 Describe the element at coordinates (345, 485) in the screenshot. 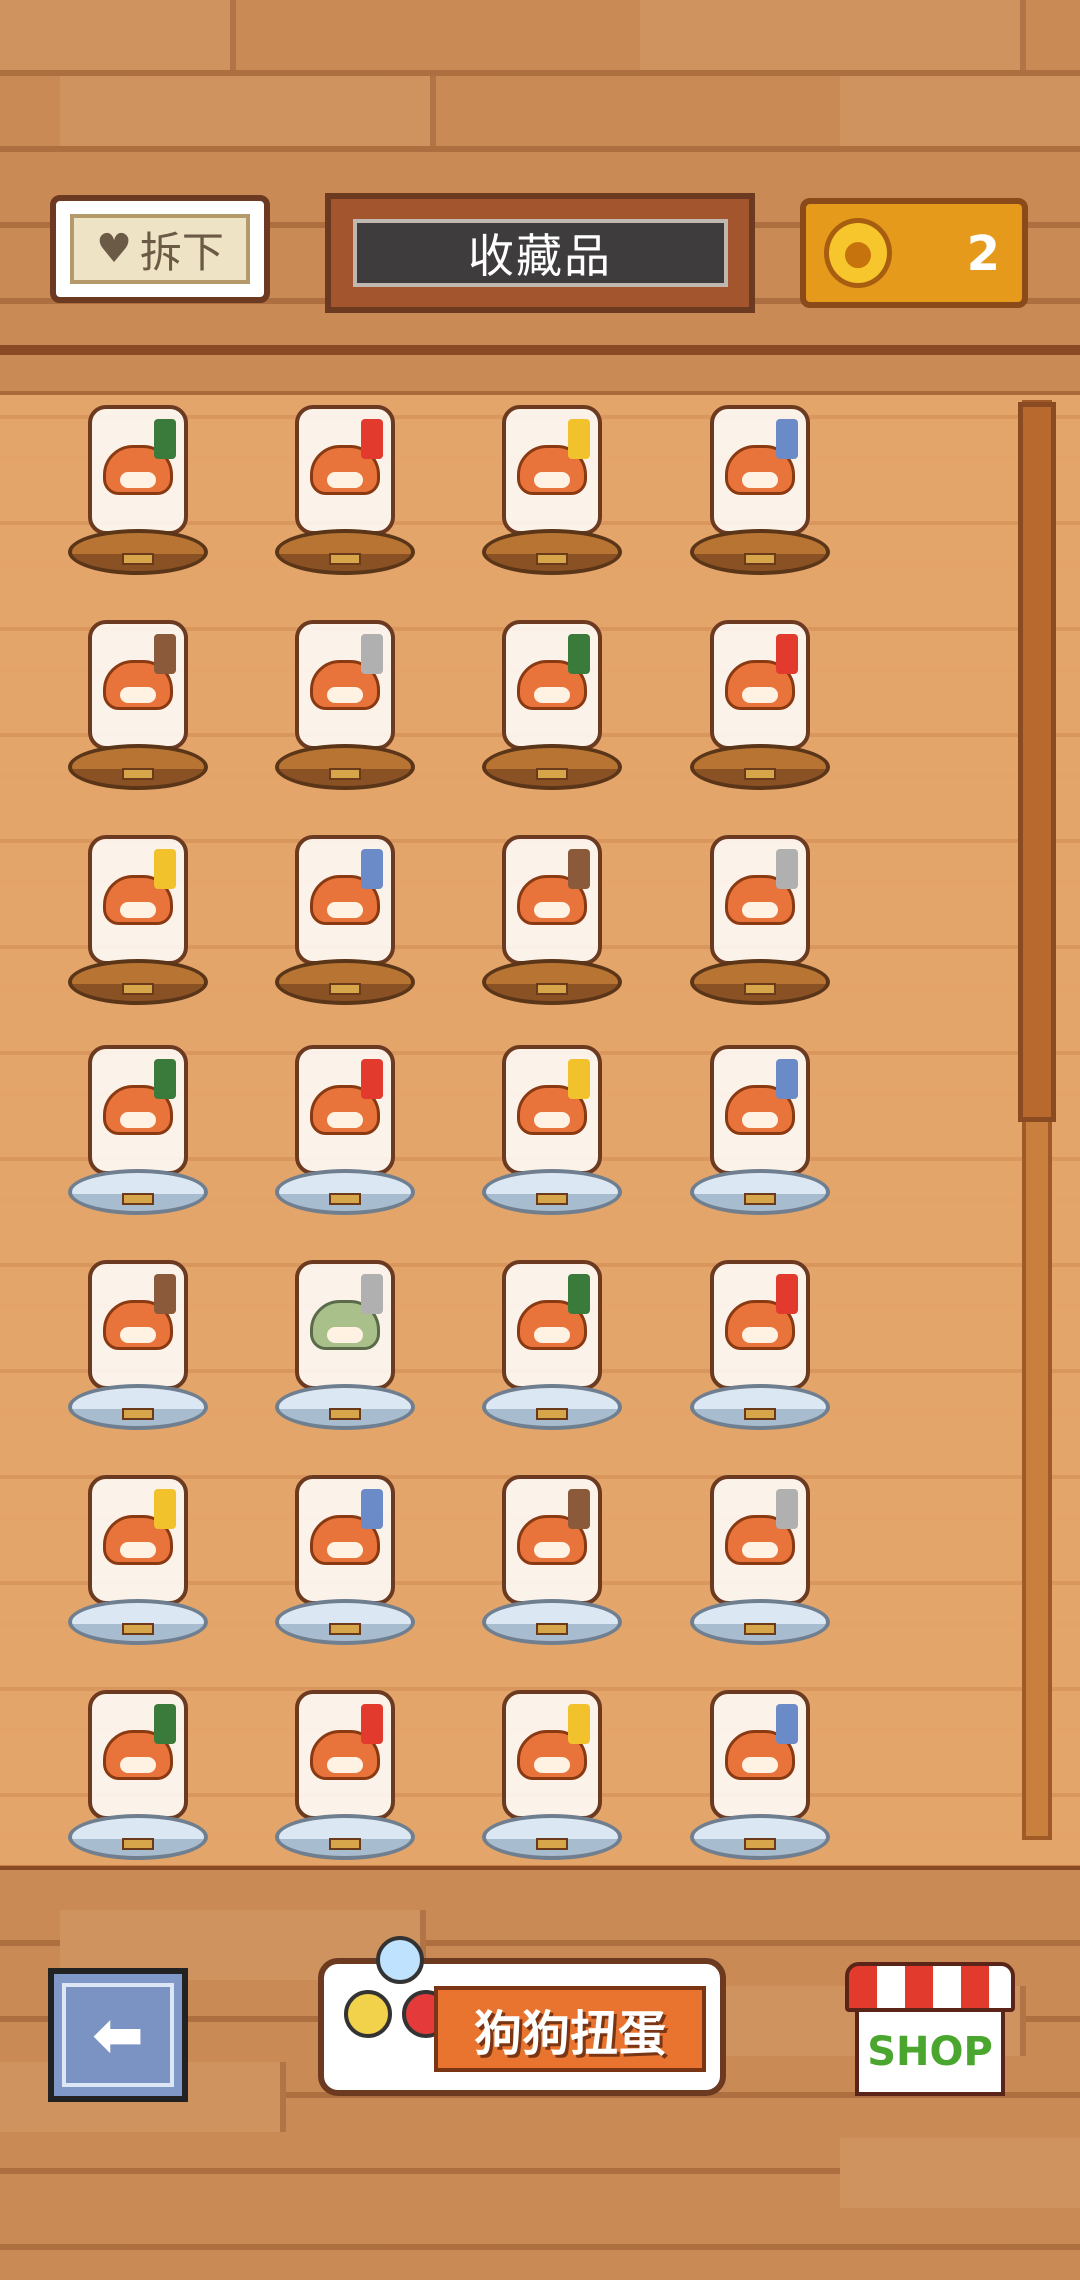

I see `collectible-framed-picture` at that location.